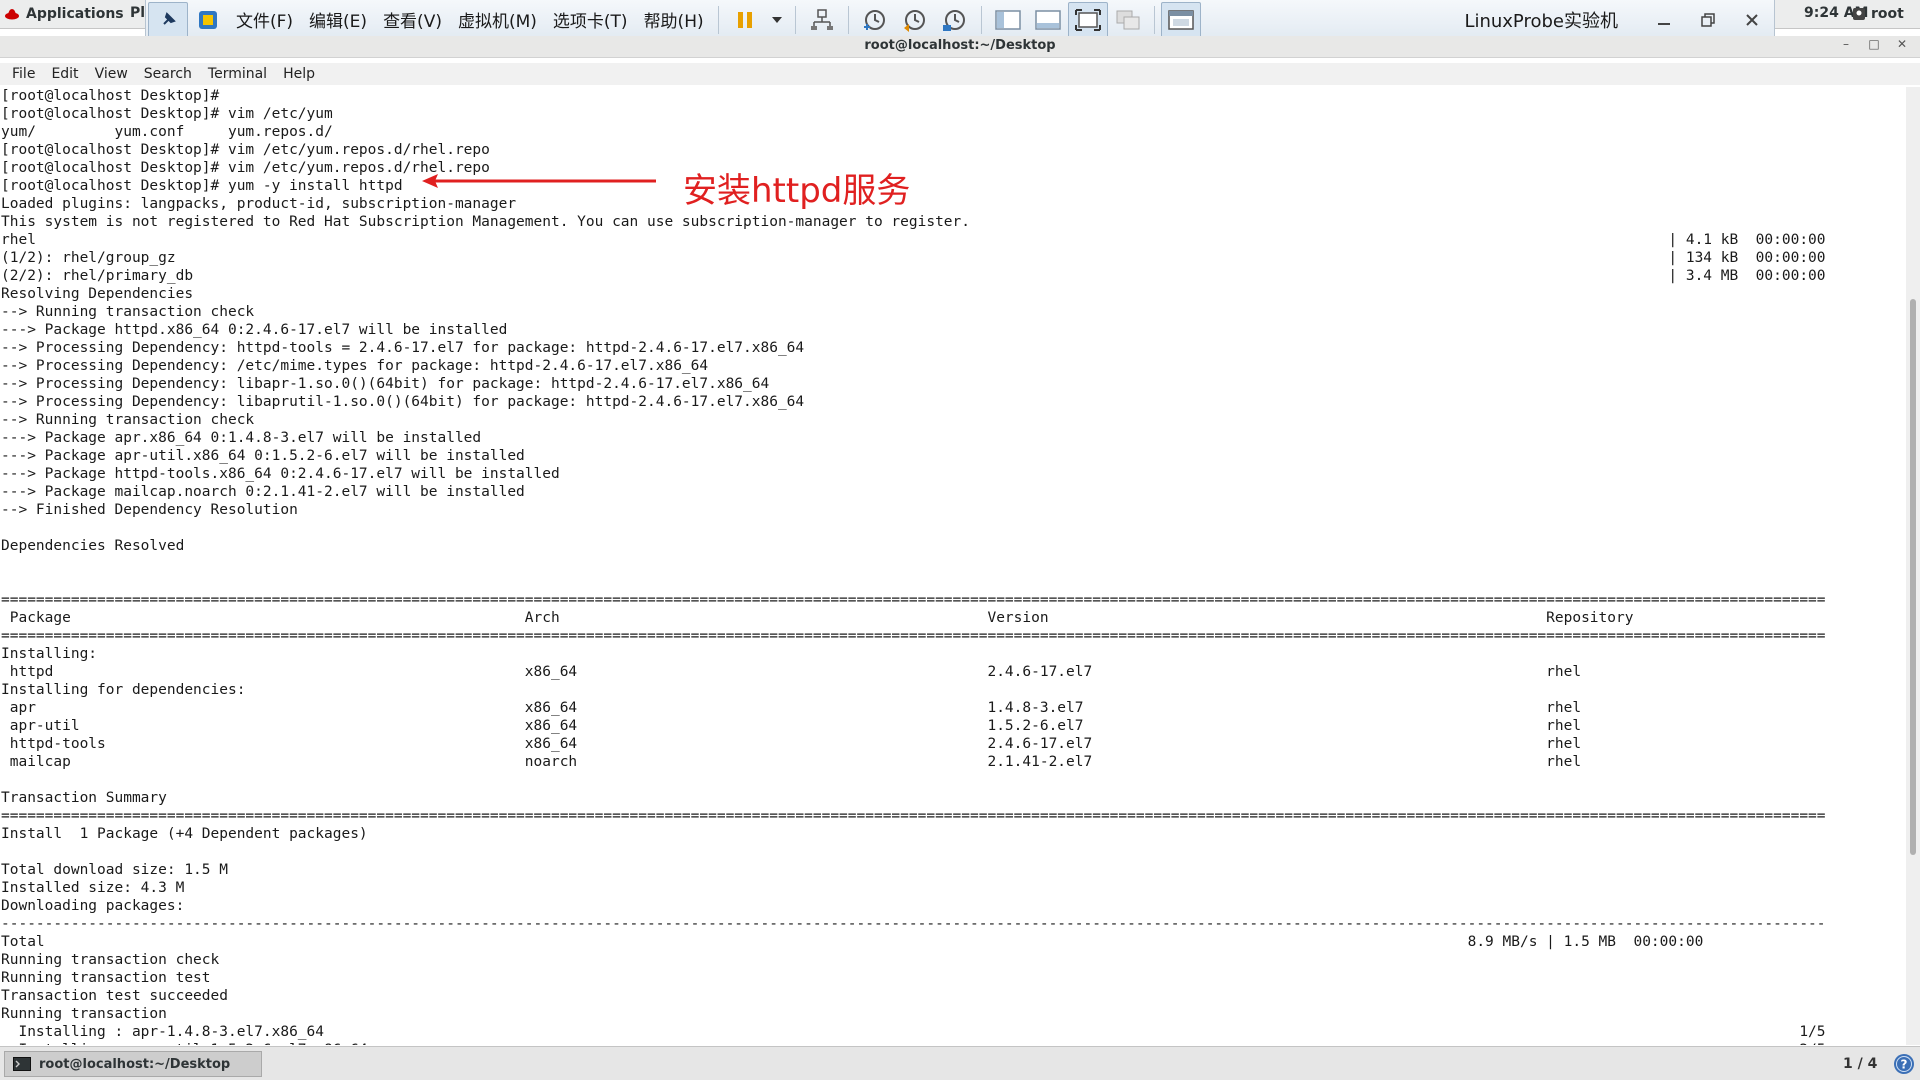  Describe the element at coordinates (1846, 44) in the screenshot. I see `terminal-minimize-button: –` at that location.